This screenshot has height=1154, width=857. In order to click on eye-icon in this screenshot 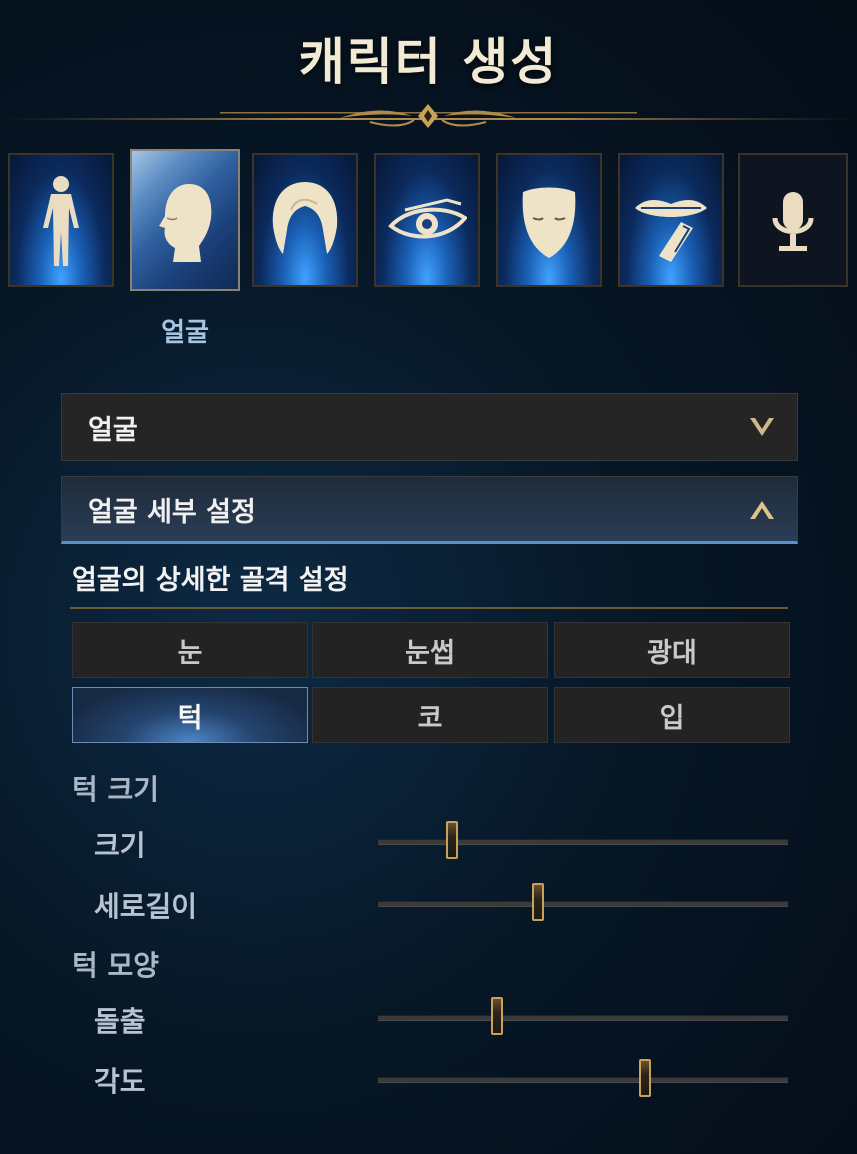, I will do `click(427, 218)`.